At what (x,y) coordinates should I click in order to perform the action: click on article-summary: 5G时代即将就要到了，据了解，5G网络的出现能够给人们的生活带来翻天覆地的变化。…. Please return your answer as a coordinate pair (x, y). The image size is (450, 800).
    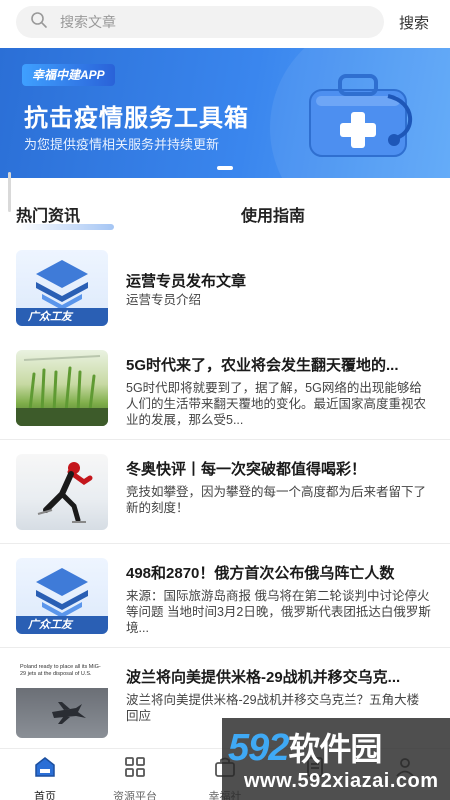
    Looking at the image, I should click on (276, 404).